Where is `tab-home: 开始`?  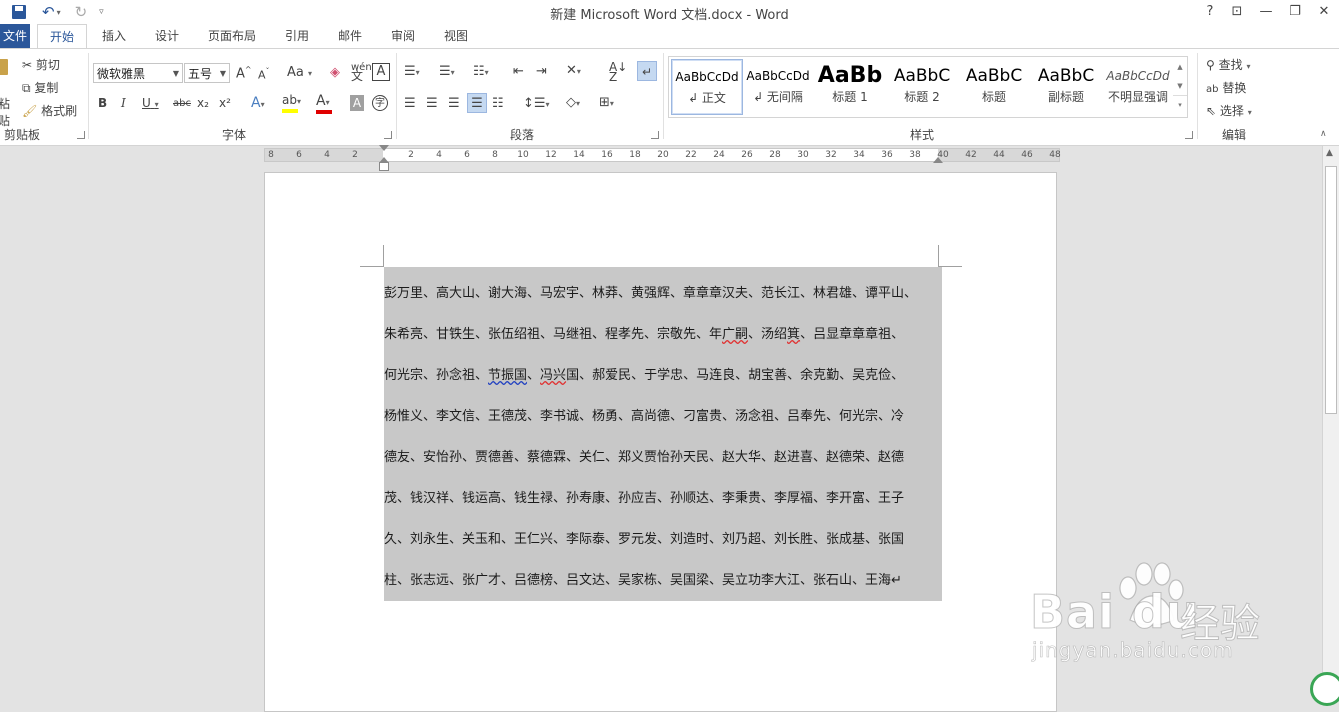
tab-home: 开始 is located at coordinates (62, 37).